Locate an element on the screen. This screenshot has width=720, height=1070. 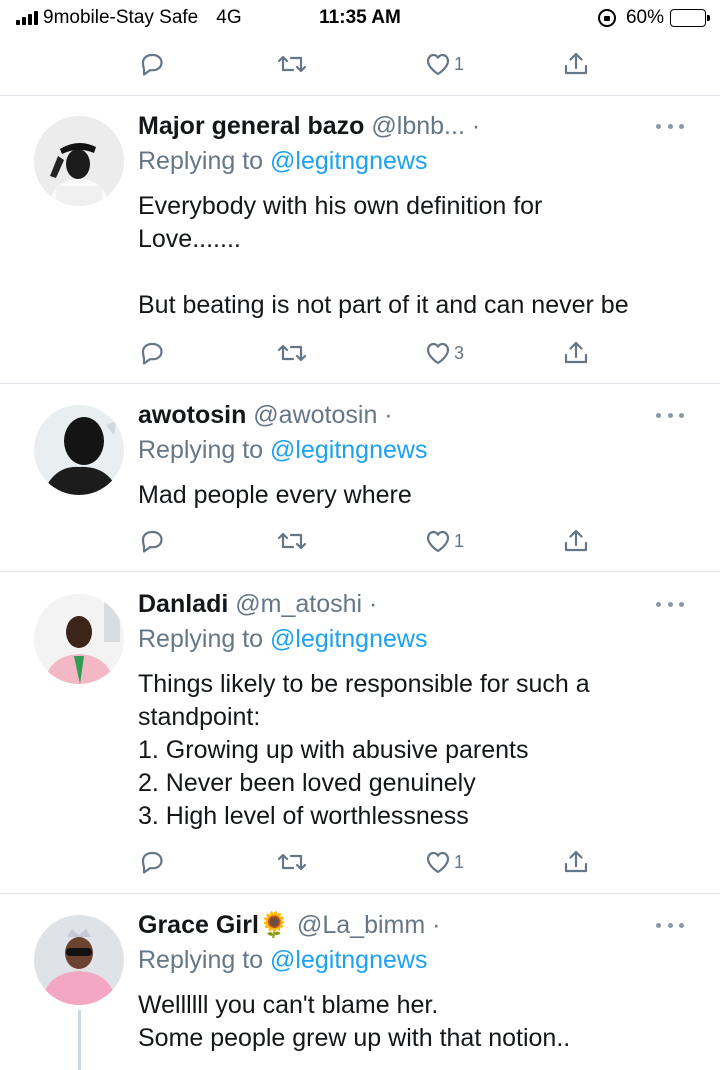
username: @La_bimm · is located at coordinates (368, 925).